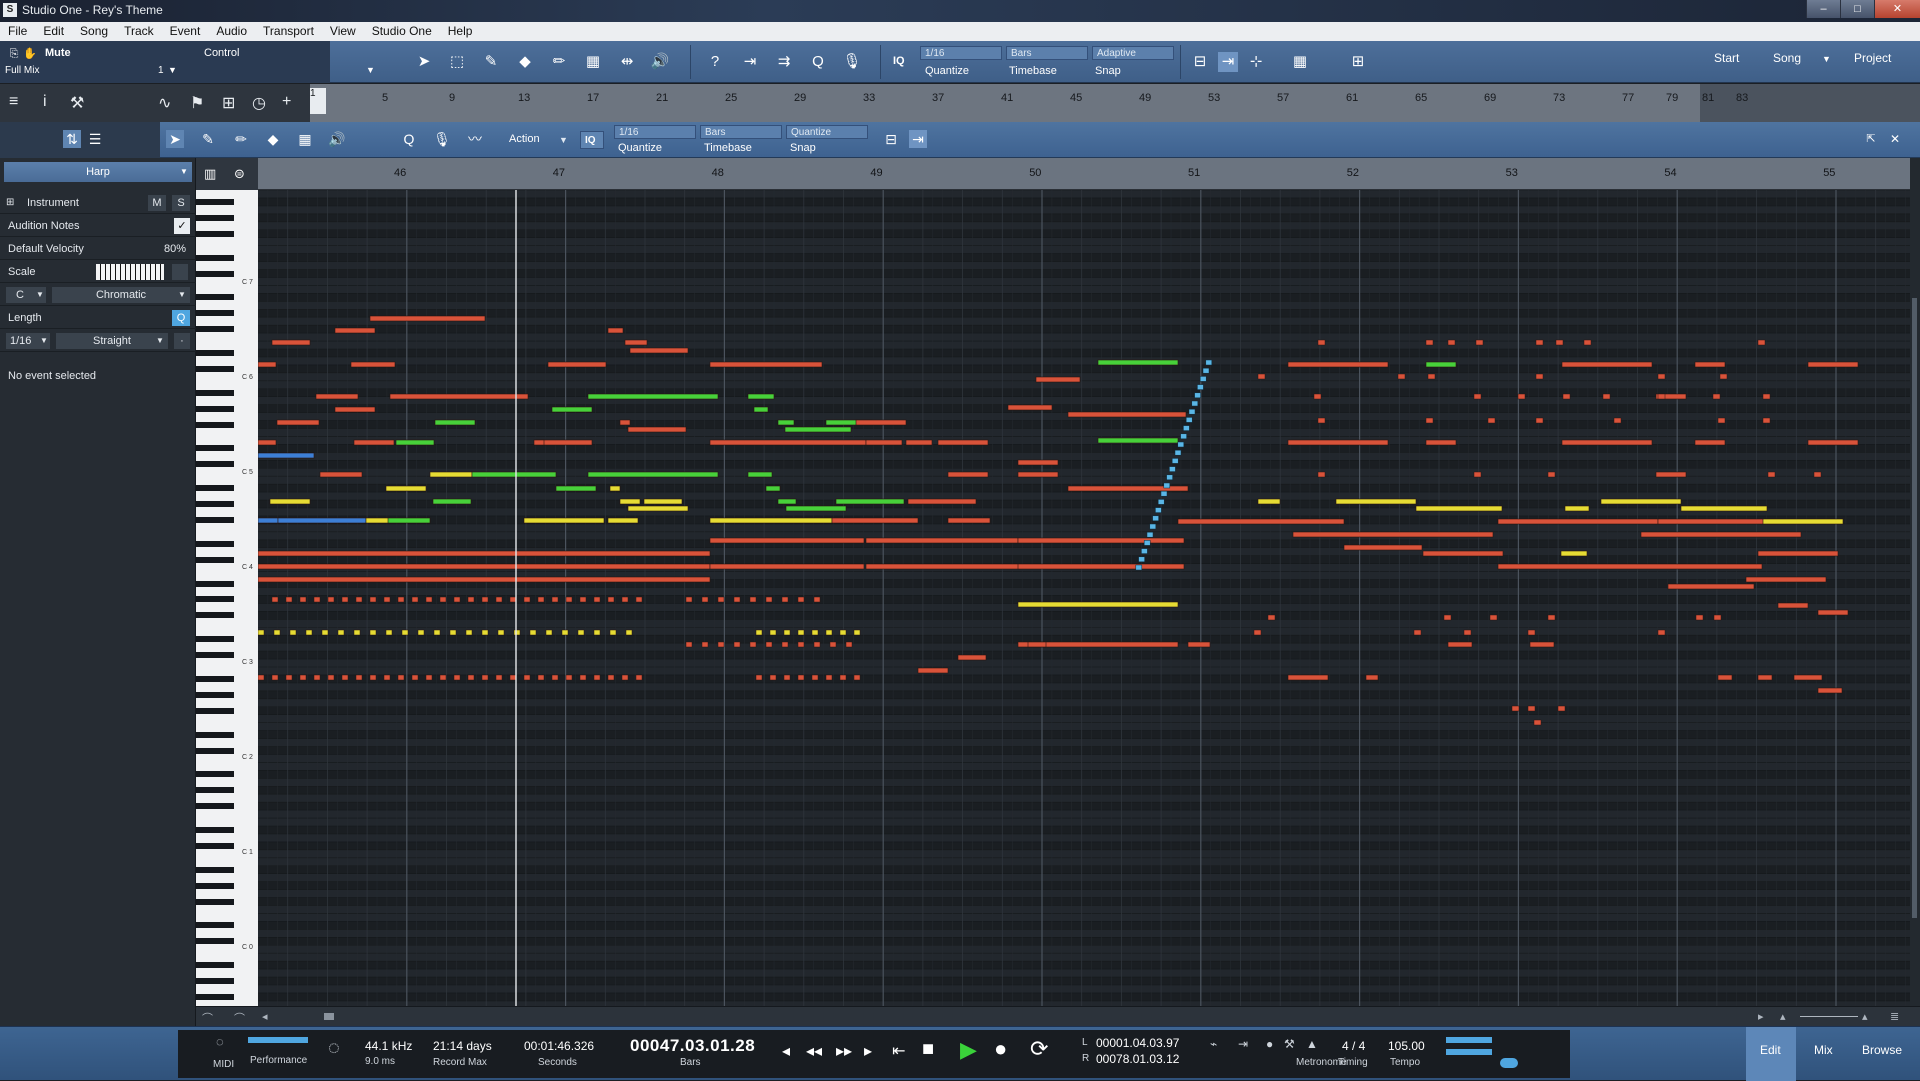 Image resolution: width=1920 pixels, height=1081 pixels. I want to click on scroll-left-icon: ◂, so click(265, 1016).